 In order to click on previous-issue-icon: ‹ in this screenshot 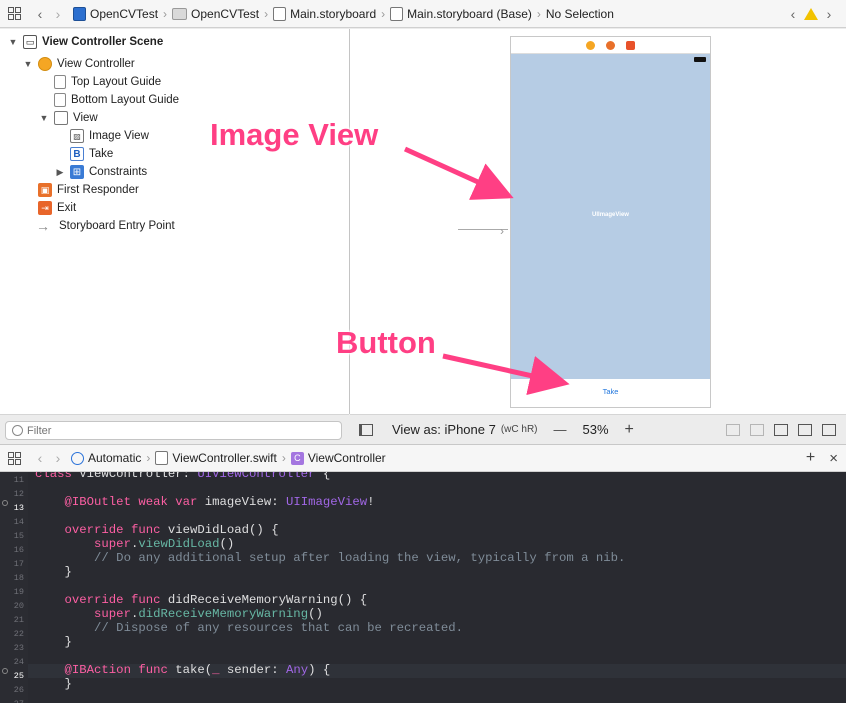, I will do `click(793, 14)`.